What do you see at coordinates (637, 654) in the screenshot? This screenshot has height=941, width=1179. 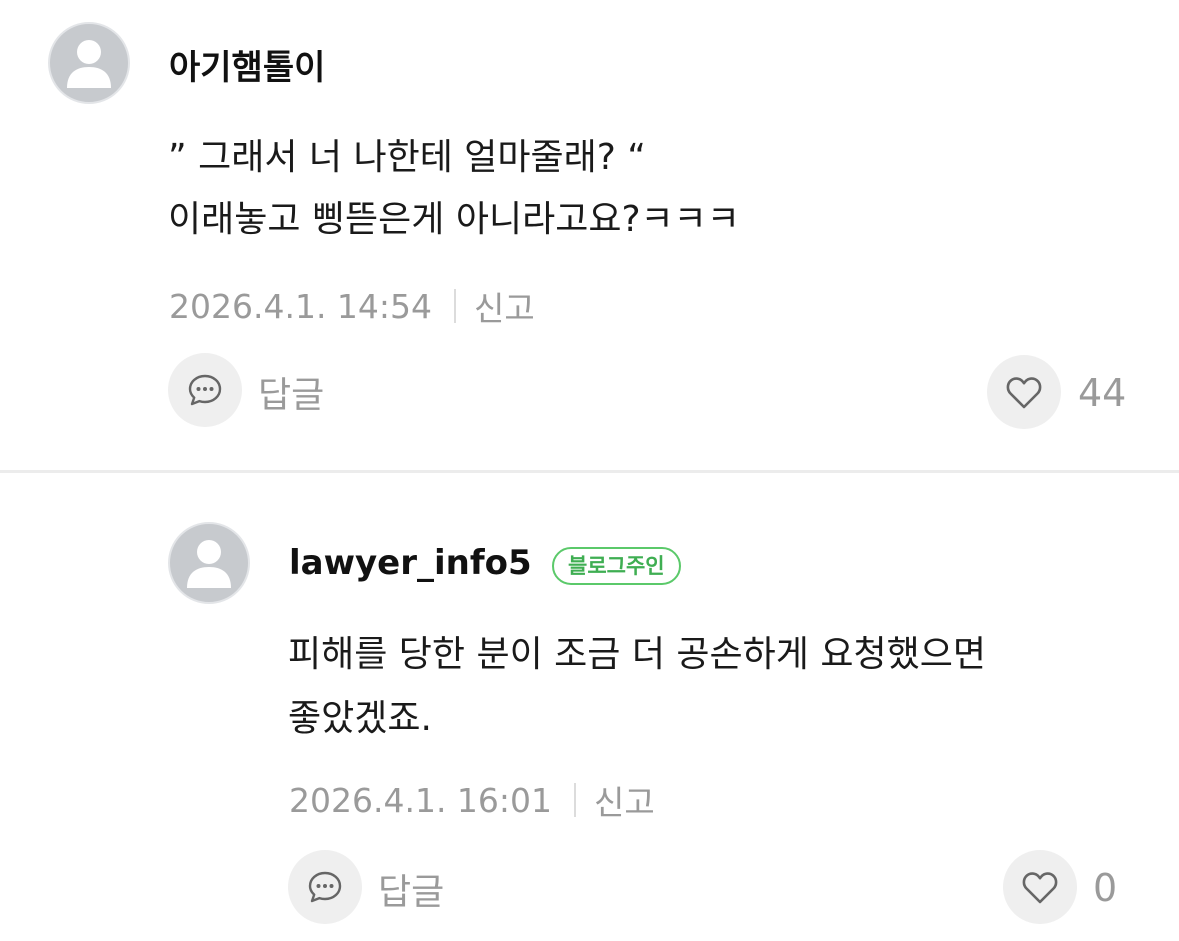 I see `comment-text-line: 피해를 당한 분이 조금 더 공손하게 요청했으면` at bounding box center [637, 654].